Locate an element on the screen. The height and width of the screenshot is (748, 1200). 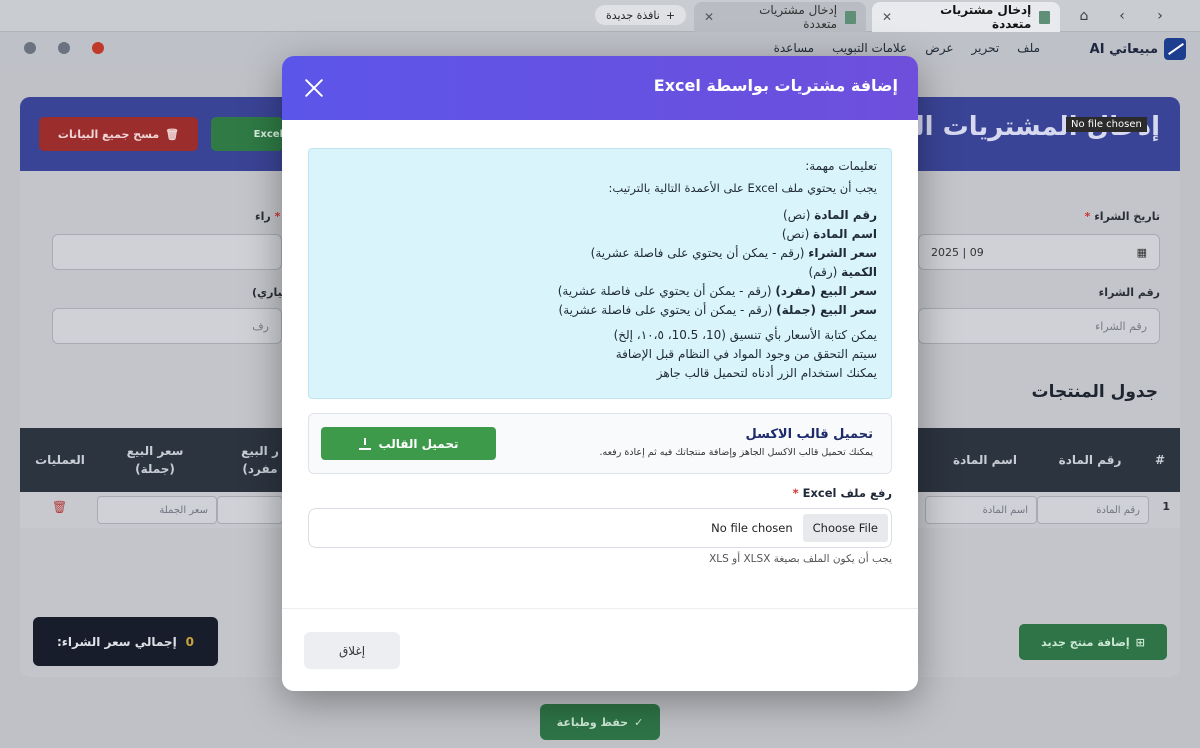
excel-button-label: Excel is located at coordinates (268, 134).